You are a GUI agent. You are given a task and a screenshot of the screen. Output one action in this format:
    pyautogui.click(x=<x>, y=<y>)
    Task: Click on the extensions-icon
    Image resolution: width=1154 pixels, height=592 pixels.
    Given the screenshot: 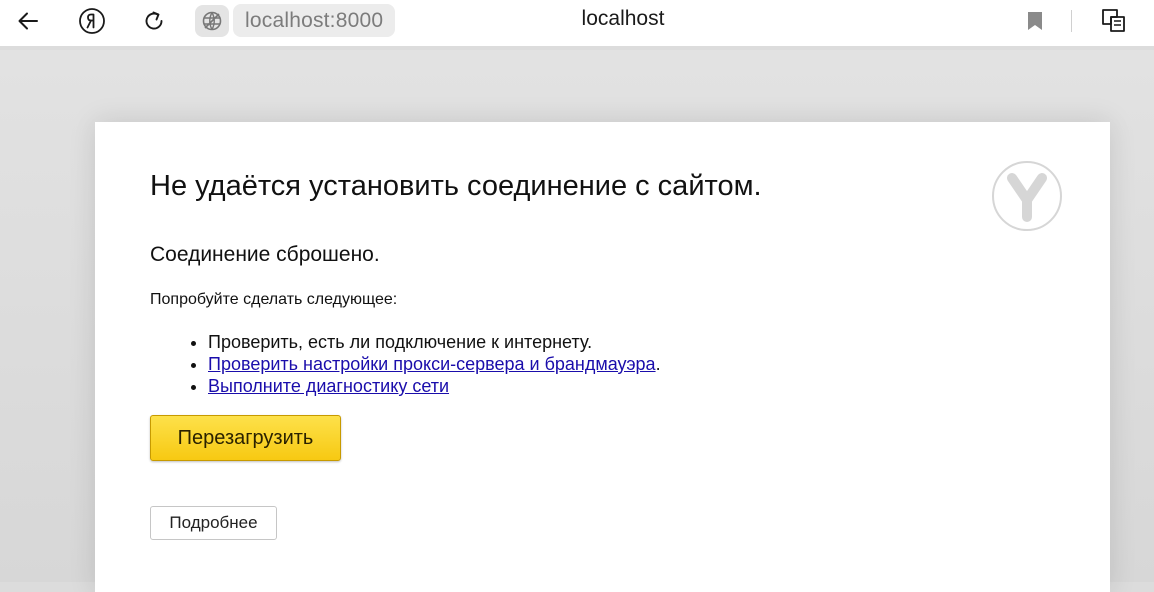 What is the action you would take?
    pyautogui.click(x=1113, y=20)
    